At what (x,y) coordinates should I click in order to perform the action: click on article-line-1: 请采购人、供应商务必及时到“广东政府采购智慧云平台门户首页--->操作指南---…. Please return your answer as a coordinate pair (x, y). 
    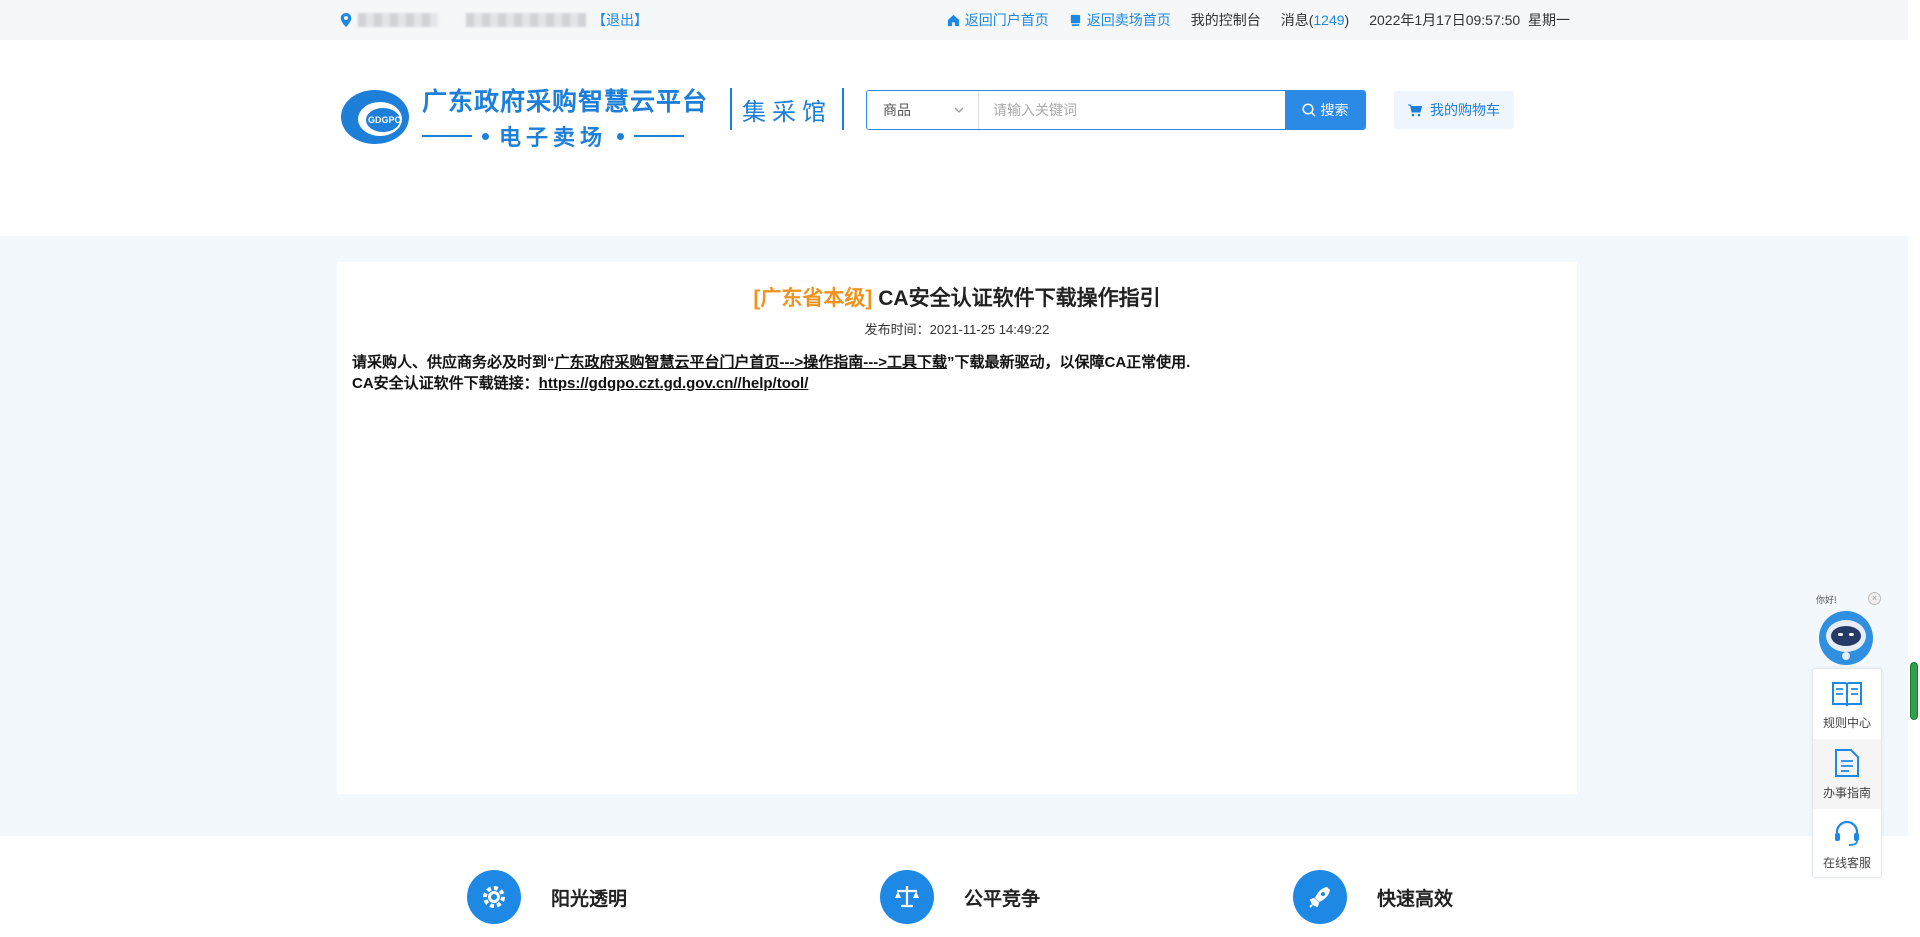
    Looking at the image, I should click on (771, 362).